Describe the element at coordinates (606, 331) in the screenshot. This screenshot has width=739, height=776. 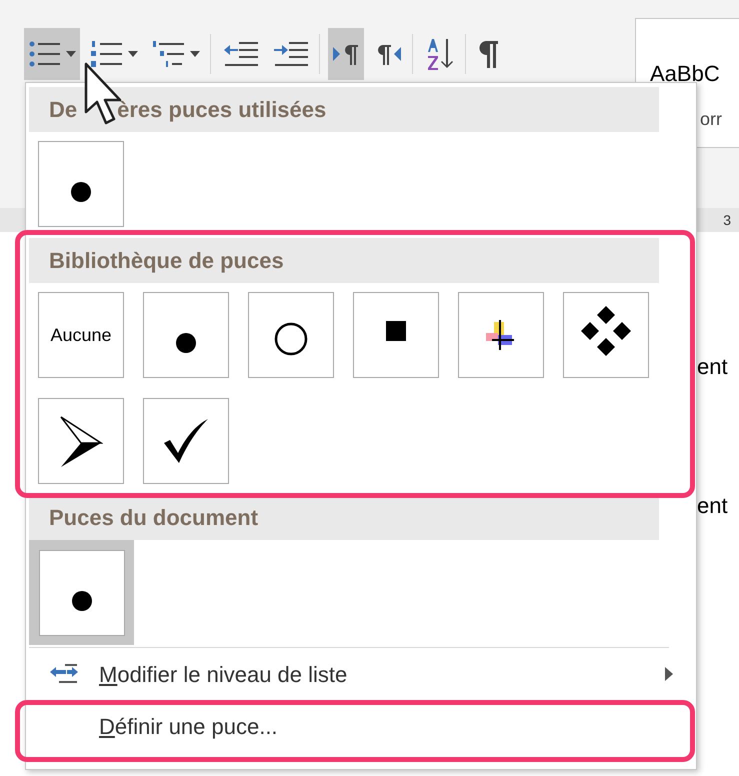
I see `four-diamonds-icon` at that location.